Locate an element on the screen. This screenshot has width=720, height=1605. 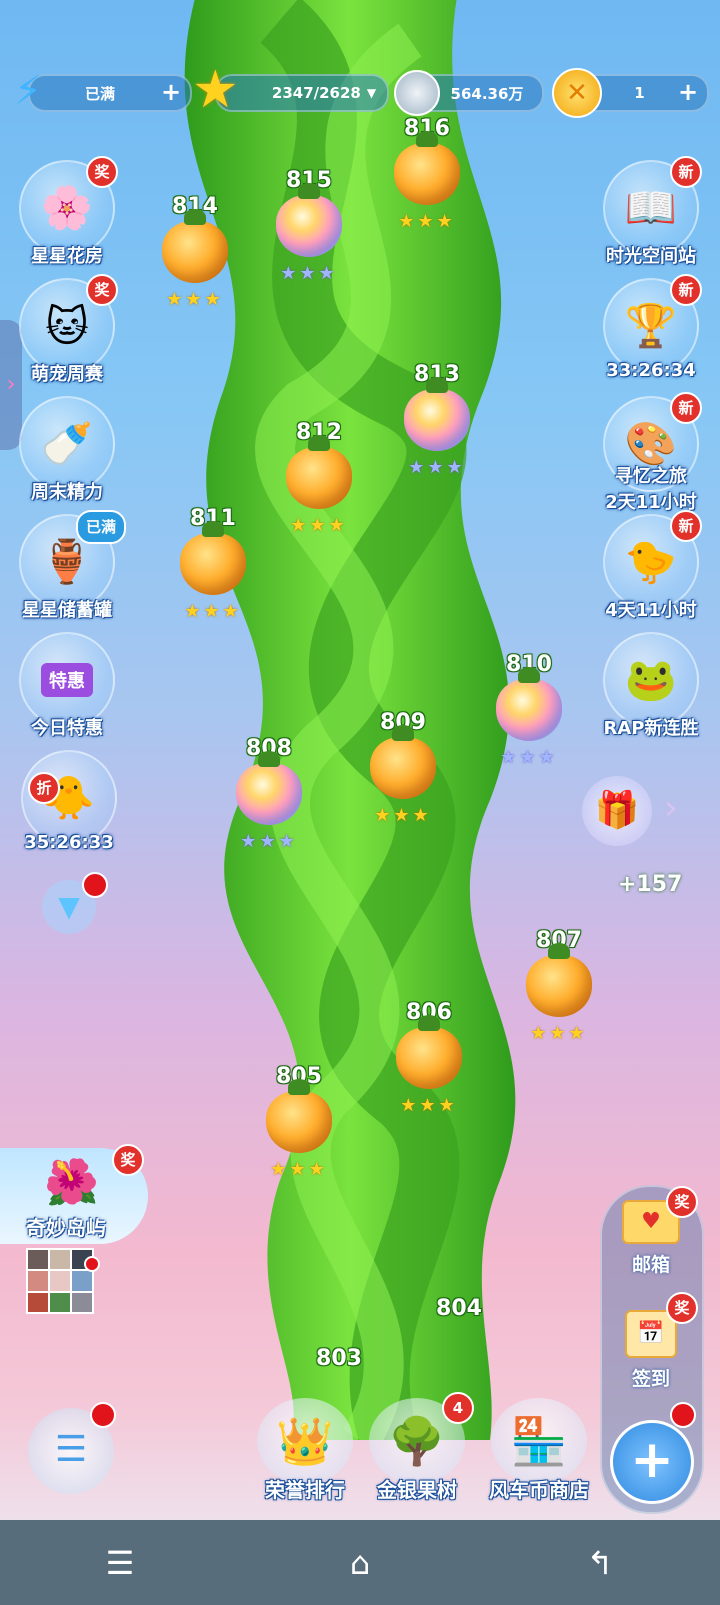
right-menu-frog-rap: 🐸 RAP新连胜 is located at coordinates (651, 686).